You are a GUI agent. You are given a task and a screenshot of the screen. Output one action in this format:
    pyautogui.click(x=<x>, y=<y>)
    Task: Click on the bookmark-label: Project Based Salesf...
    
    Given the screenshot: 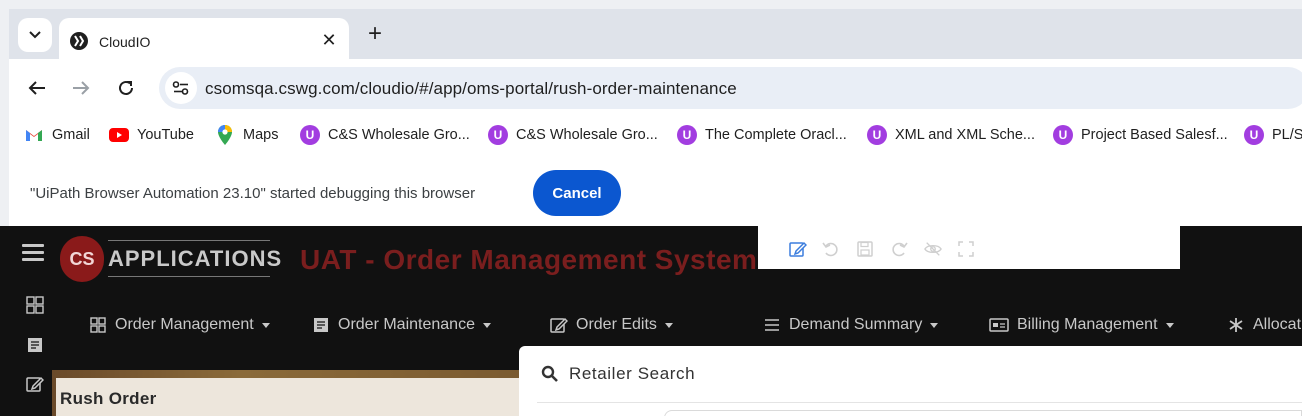 What is the action you would take?
    pyautogui.click(x=1154, y=135)
    